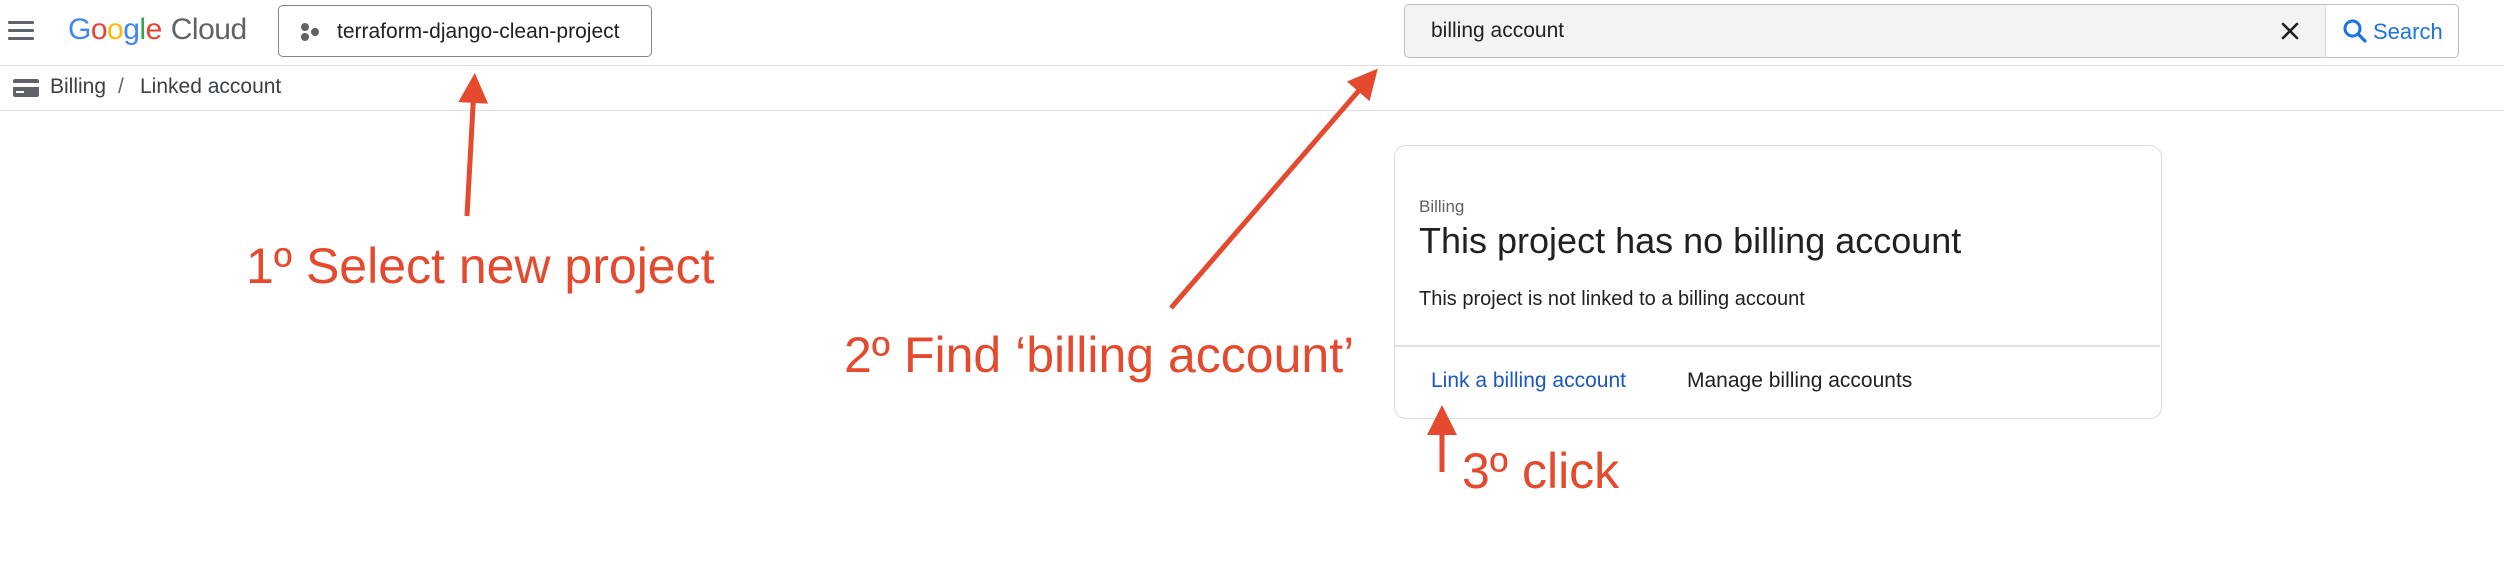  What do you see at coordinates (22, 31) in the screenshot?
I see `menu-icon` at bounding box center [22, 31].